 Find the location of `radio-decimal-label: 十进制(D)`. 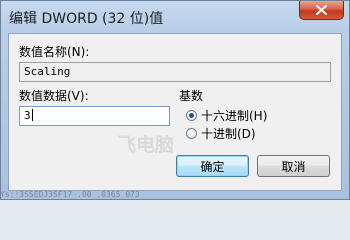

radio-decimal-label: 十进制(D) is located at coordinates (228, 134).